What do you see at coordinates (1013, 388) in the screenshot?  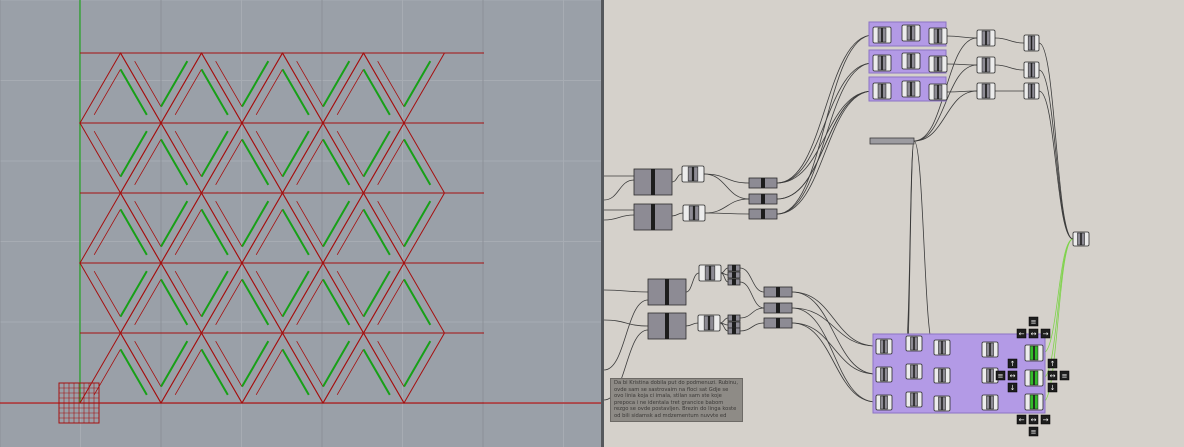 I see `nav-down-icon-glyph: ↓` at bounding box center [1013, 388].